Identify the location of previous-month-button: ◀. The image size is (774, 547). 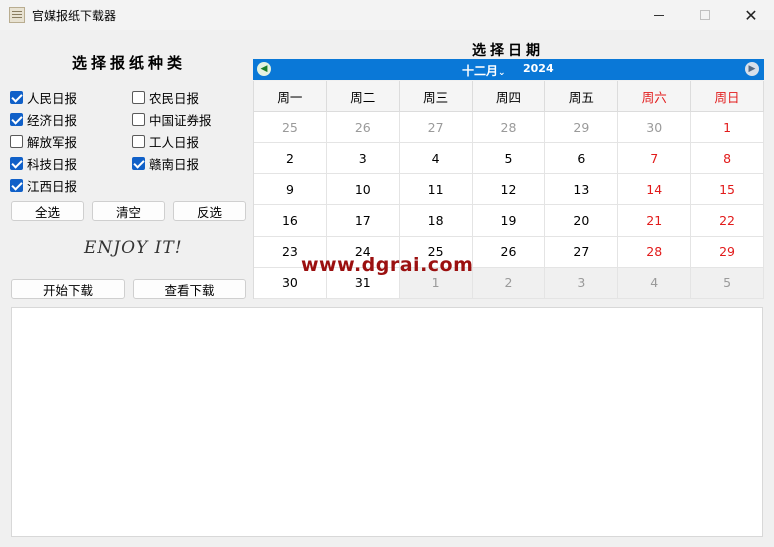
(264, 69).